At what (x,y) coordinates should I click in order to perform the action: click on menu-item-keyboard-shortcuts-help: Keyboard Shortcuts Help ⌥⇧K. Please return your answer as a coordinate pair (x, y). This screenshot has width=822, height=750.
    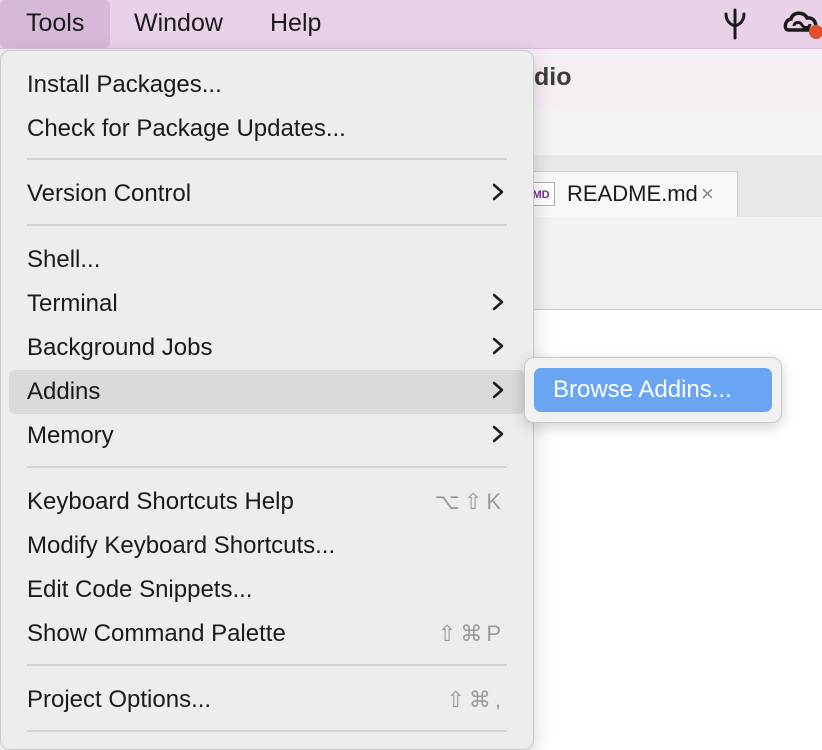
    Looking at the image, I should click on (267, 502).